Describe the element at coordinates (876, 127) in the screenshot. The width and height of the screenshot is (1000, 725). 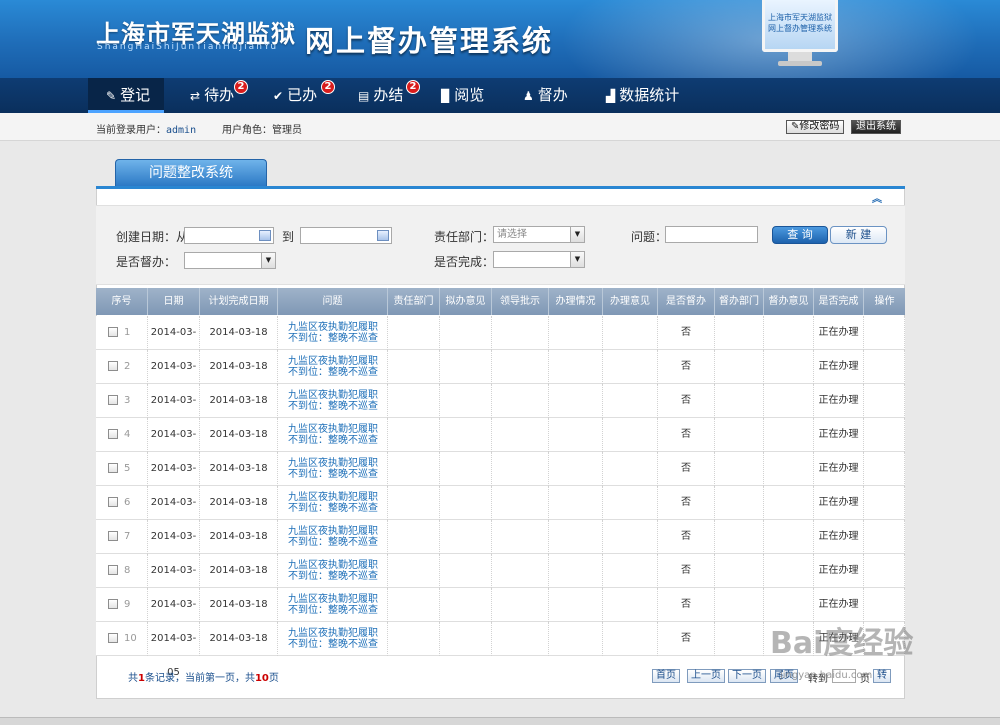
I see `logout-button: 退出系统` at that location.